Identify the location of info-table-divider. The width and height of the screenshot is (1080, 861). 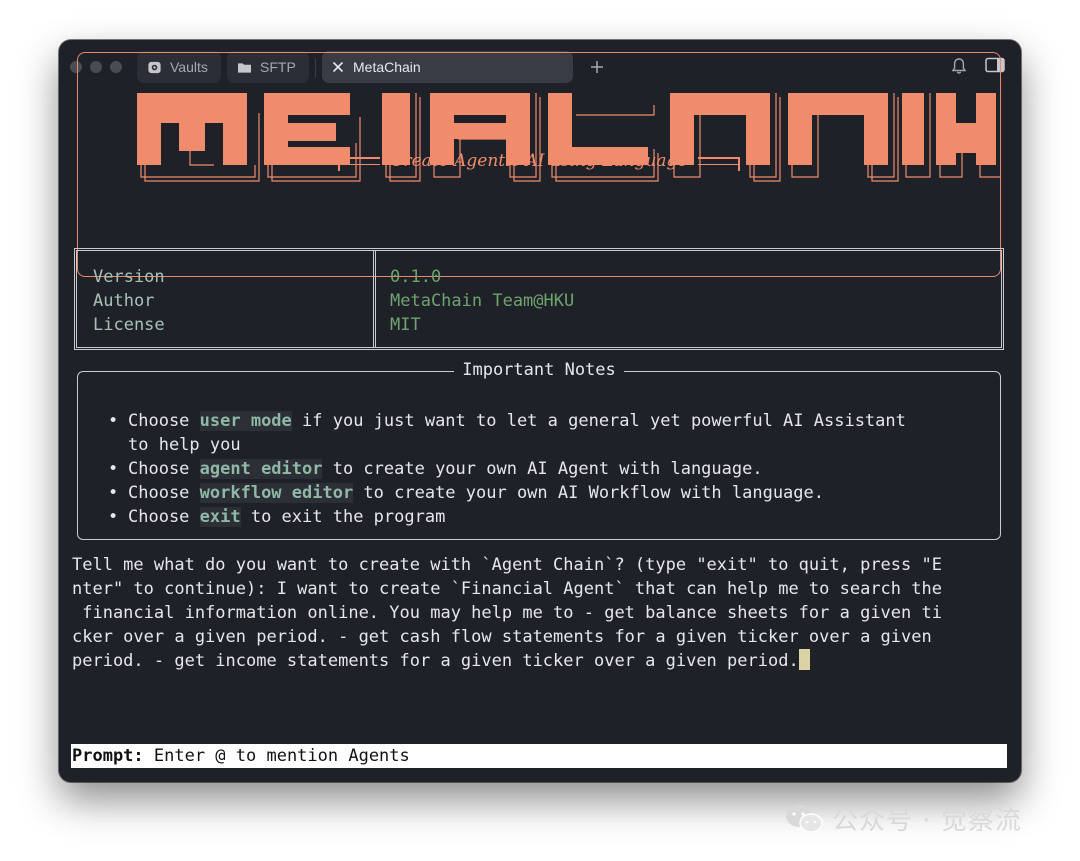
(374, 299).